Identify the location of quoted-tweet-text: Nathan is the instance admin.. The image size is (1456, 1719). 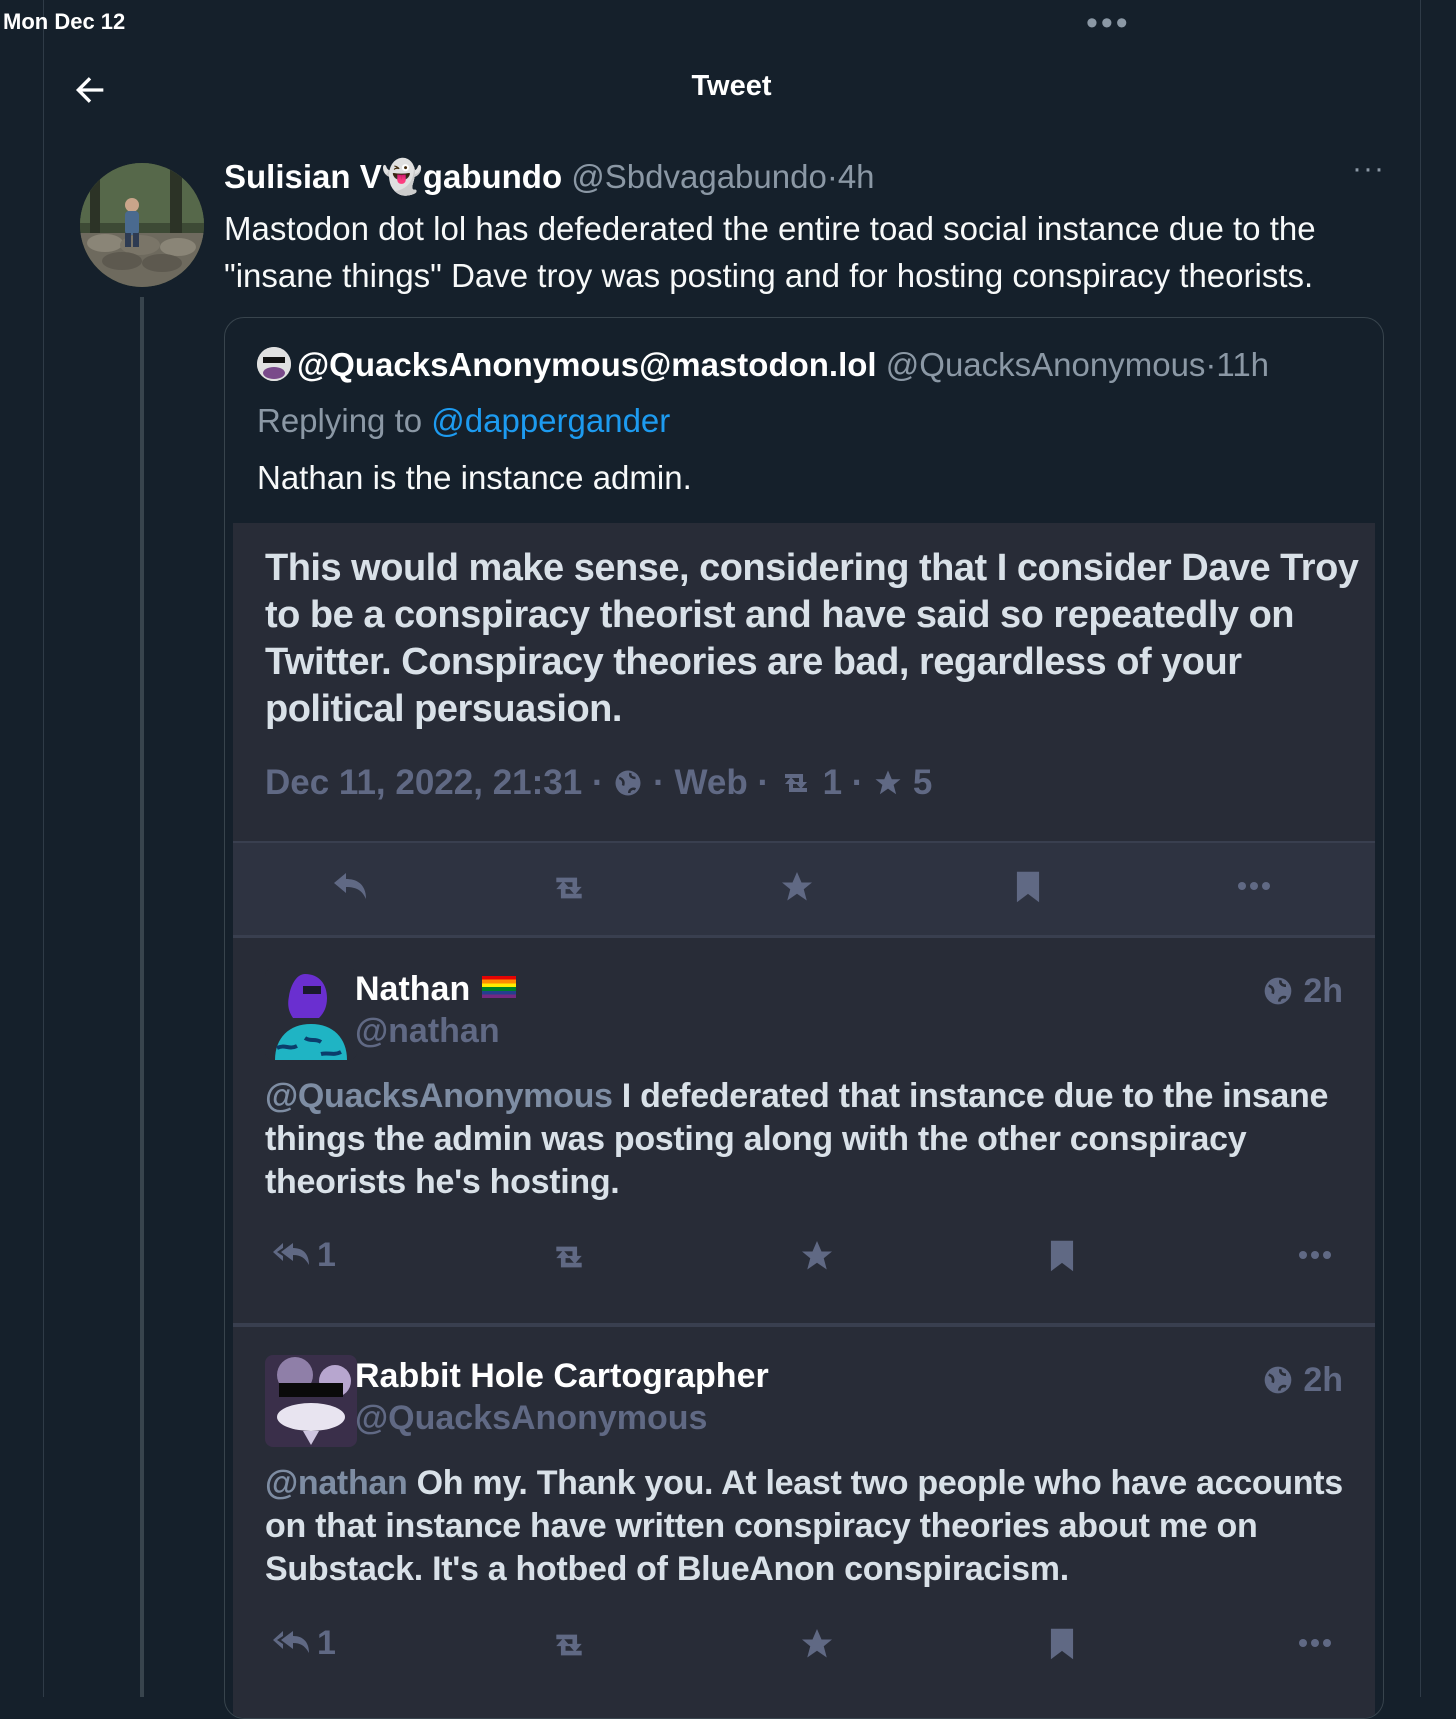
(474, 477).